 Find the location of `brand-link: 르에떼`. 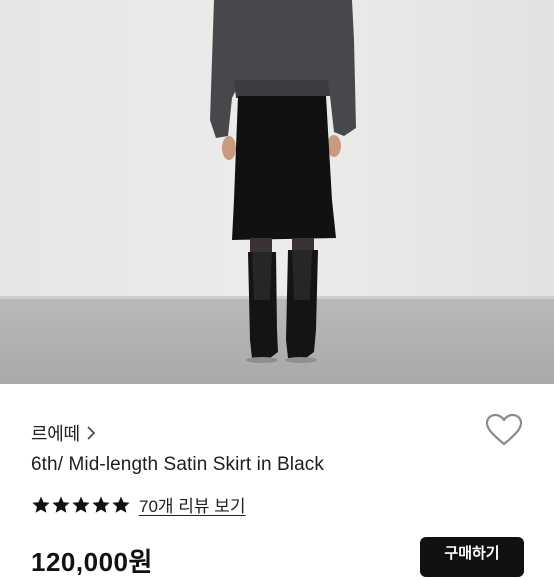

brand-link: 르에떼 is located at coordinates (63, 433).